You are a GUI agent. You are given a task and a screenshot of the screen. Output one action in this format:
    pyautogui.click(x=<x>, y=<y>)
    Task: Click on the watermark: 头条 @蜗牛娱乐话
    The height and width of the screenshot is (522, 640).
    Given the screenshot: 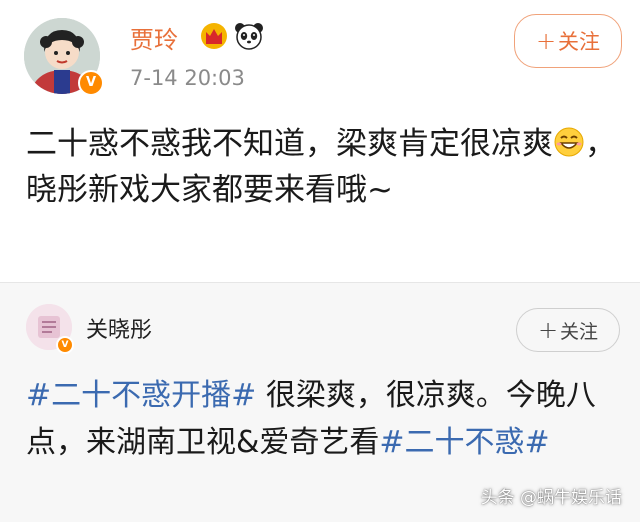 What is the action you would take?
    pyautogui.click(x=551, y=498)
    